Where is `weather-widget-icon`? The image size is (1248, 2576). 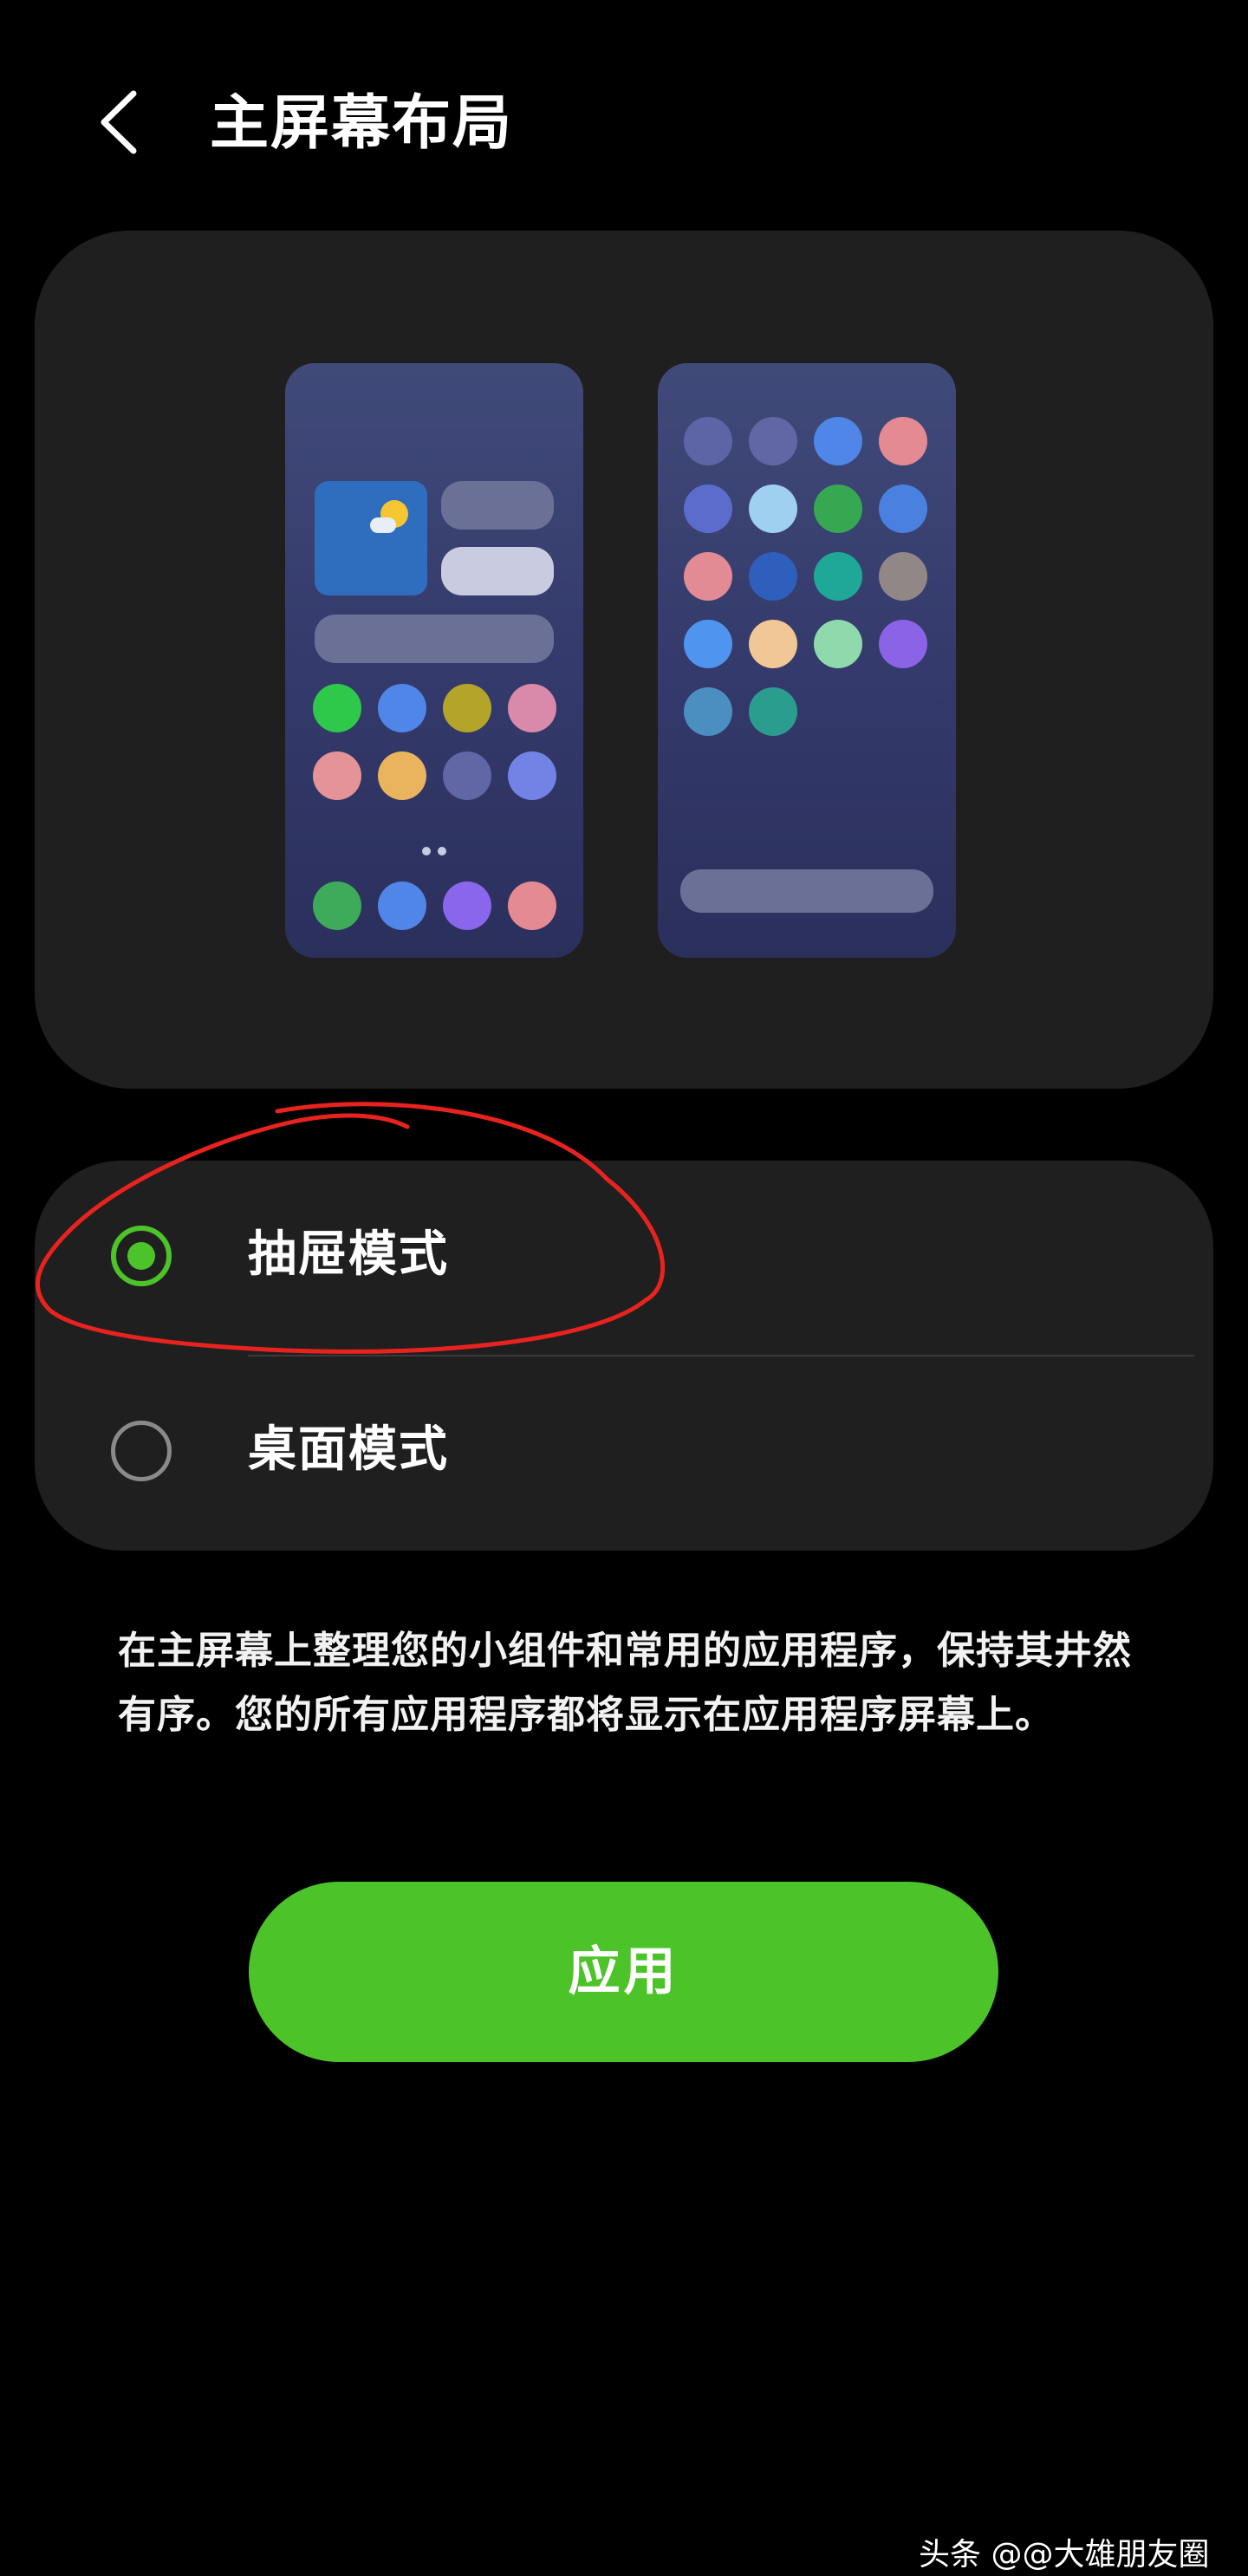 weather-widget-icon is located at coordinates (371, 538).